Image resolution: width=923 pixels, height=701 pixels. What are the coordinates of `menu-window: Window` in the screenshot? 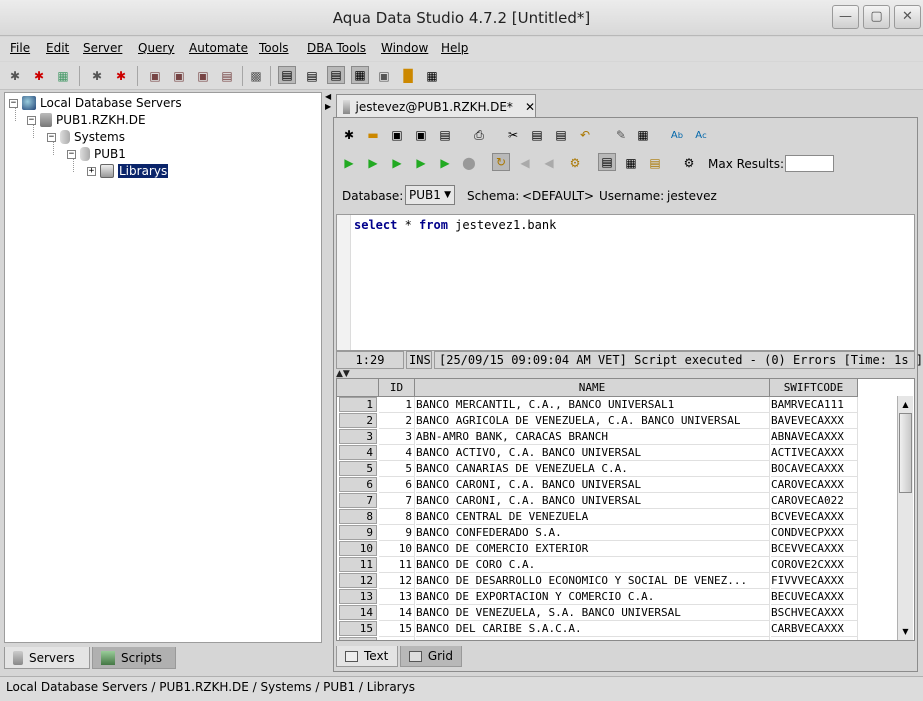 It's located at (404, 48).